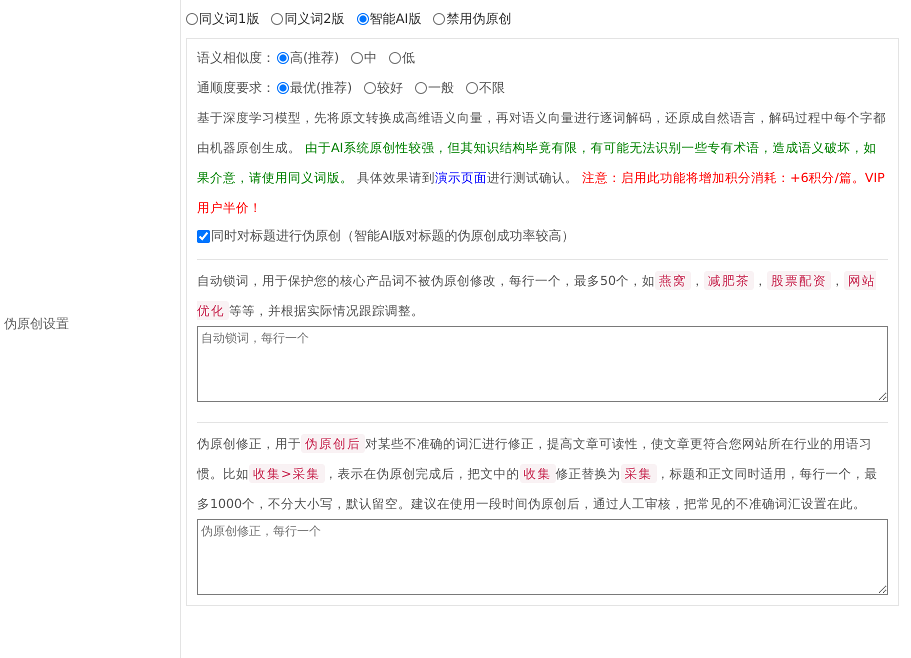 This screenshot has height=658, width=911. Describe the element at coordinates (389, 19) in the screenshot. I see `radio-option: 智能AI版` at that location.